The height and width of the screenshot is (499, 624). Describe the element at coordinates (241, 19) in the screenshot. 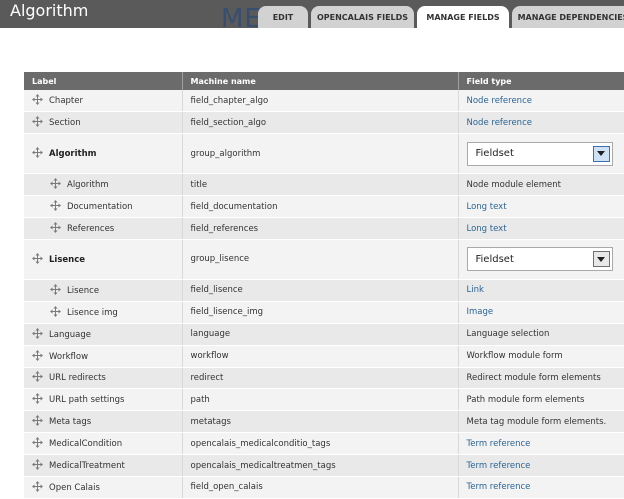

I see `header-ghost-text: ME` at that location.